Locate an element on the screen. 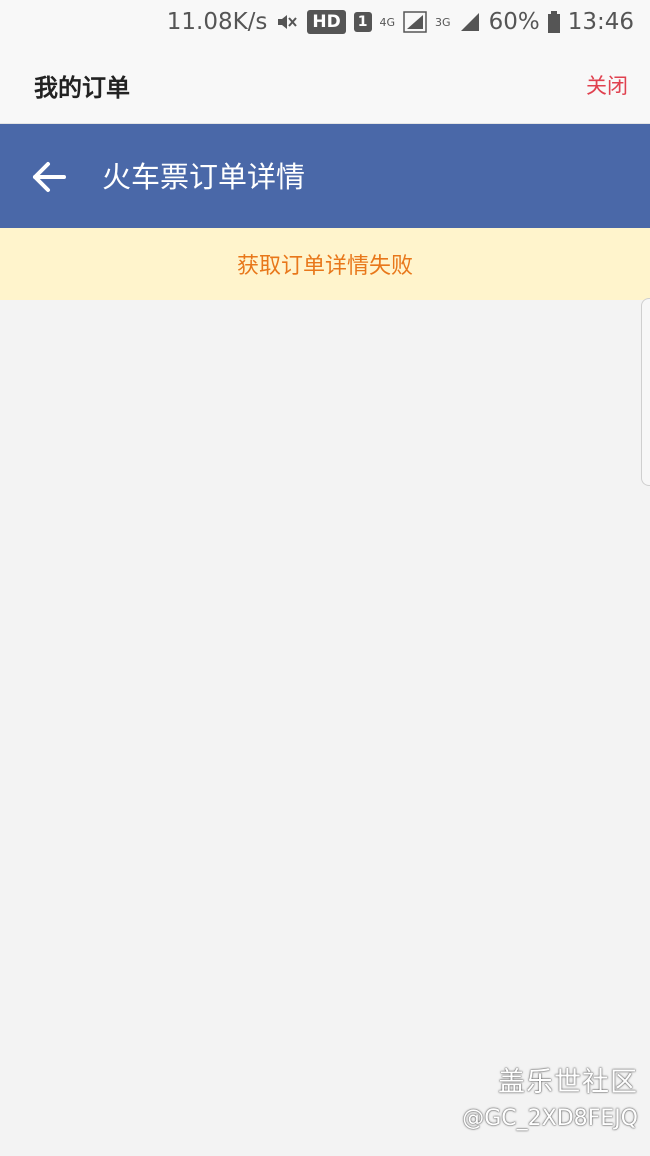 Image resolution: width=650 pixels, height=1156 pixels. watermark-user-id: @GC_2XD8FEJQ is located at coordinates (550, 1118).